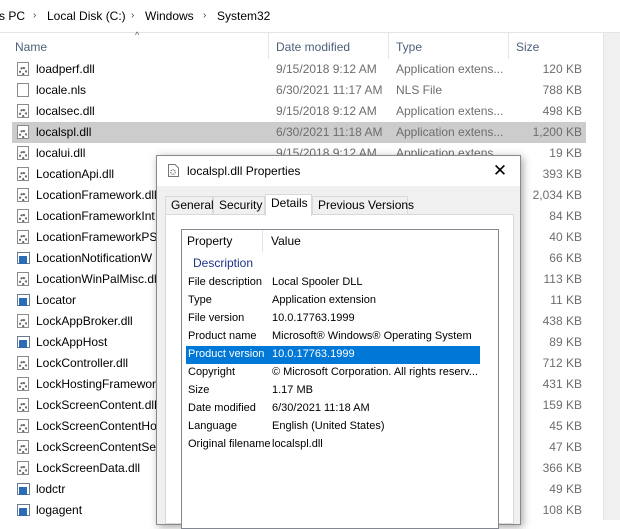 This screenshot has width=620, height=529. What do you see at coordinates (363, 205) in the screenshot?
I see `tab-previous-versions: Previous Versions` at bounding box center [363, 205].